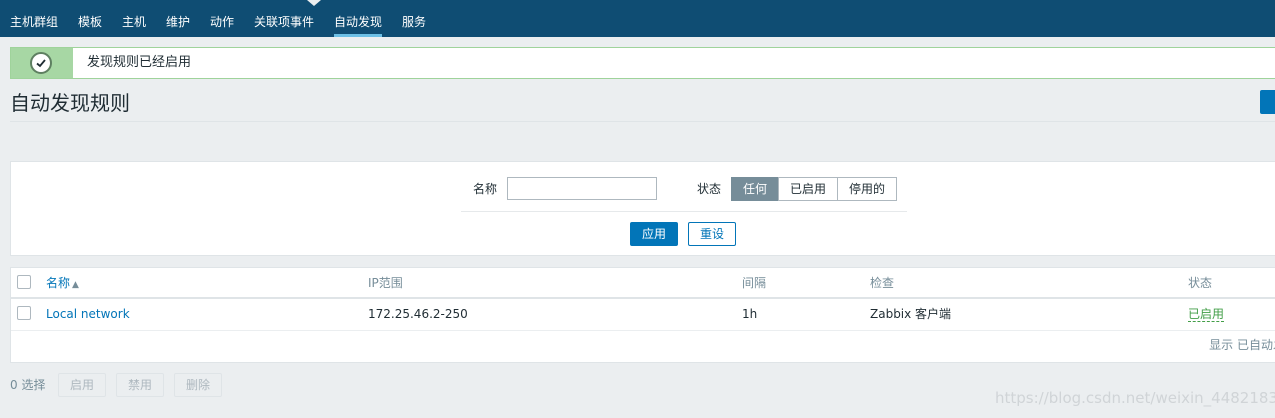 This screenshot has width=1275, height=418. I want to click on filter-status-label: 状态, so click(709, 189).